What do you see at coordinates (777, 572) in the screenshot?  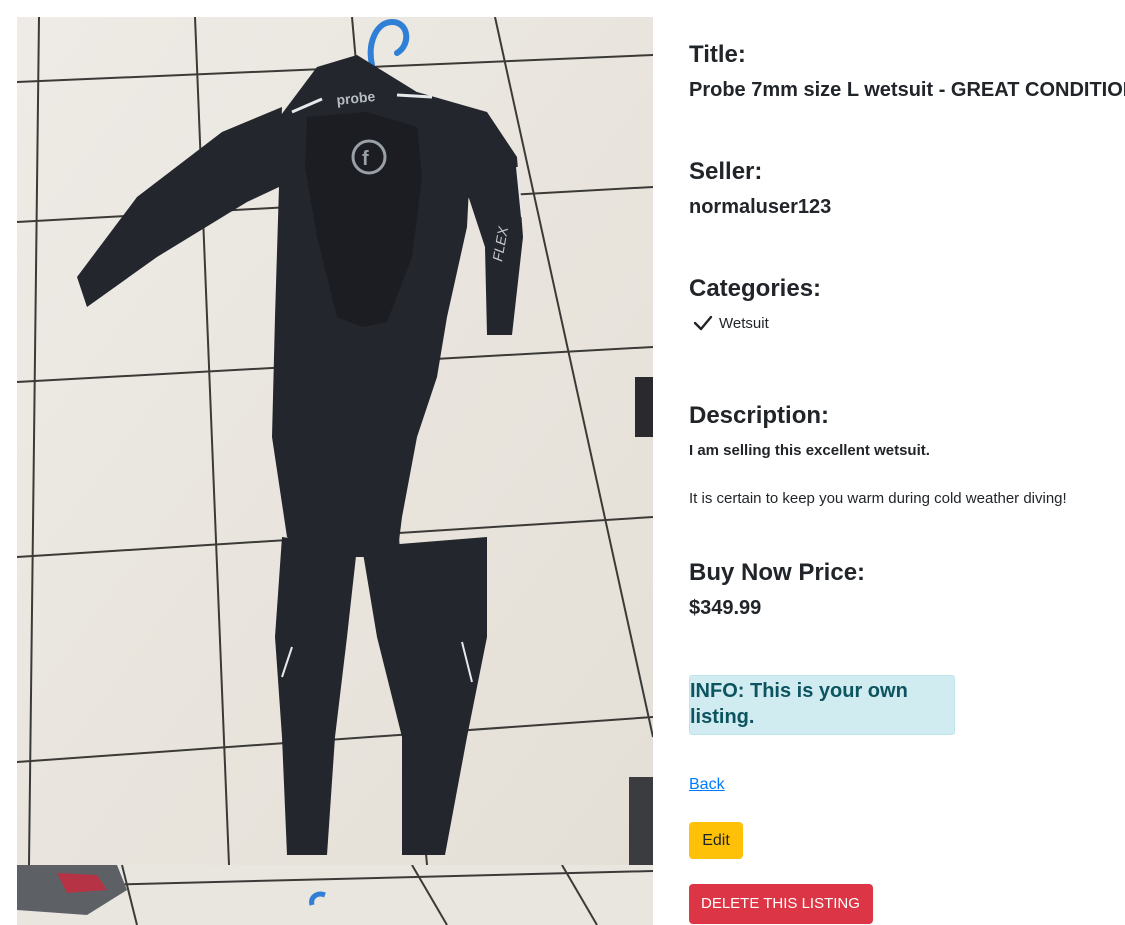 I see `price-label: Buy Now Price:` at bounding box center [777, 572].